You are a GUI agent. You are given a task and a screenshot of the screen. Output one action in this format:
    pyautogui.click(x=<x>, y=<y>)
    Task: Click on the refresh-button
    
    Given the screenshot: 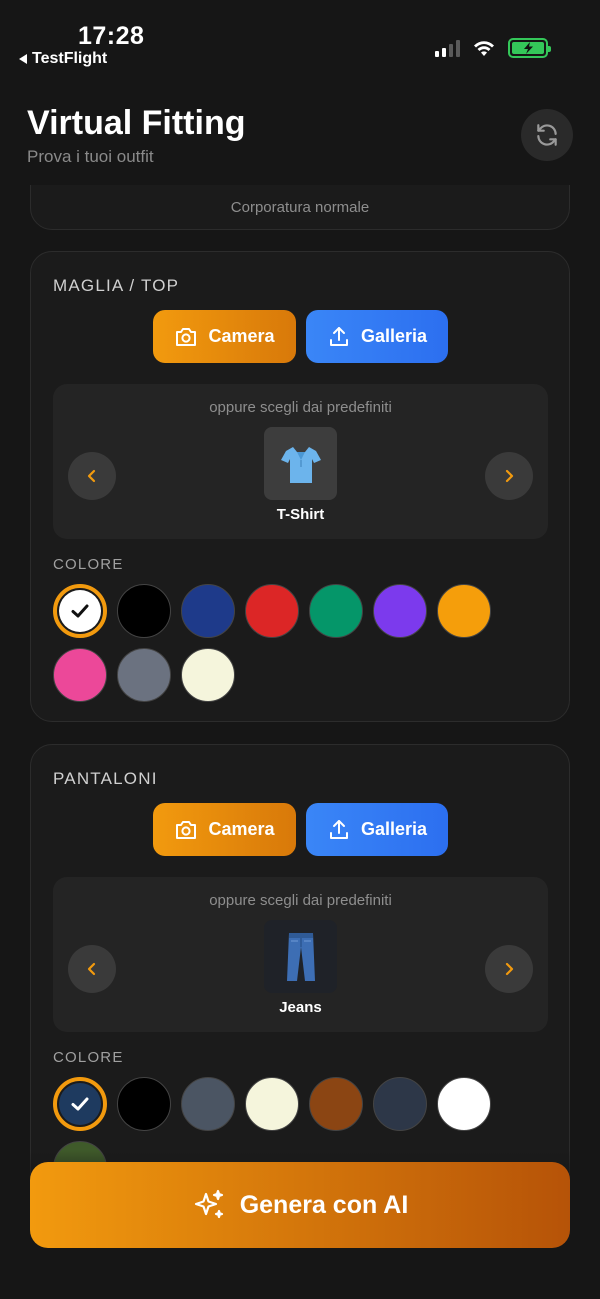 What is the action you would take?
    pyautogui.click(x=547, y=135)
    